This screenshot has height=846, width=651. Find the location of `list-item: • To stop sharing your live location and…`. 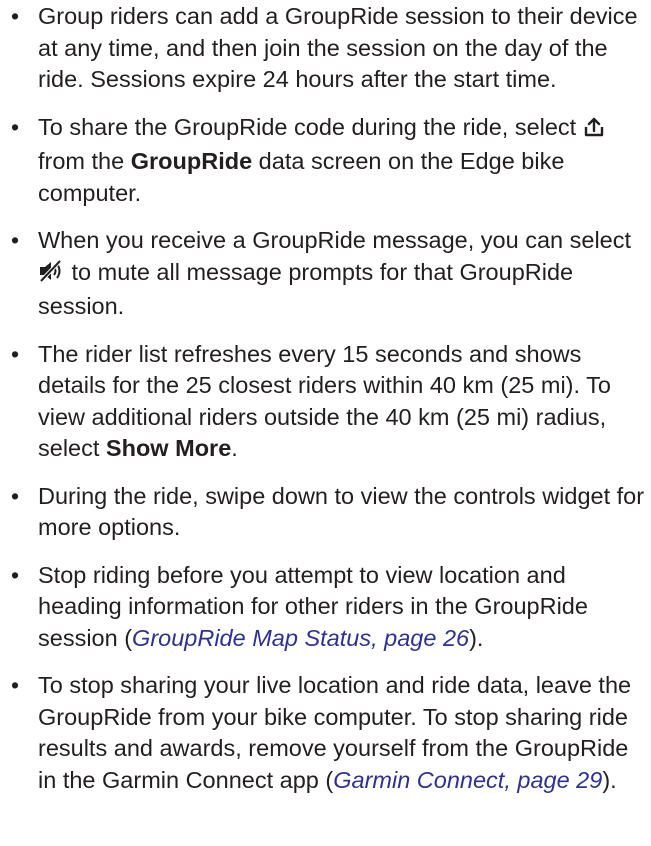

list-item: • To stop sharing your live location and… is located at coordinates (325, 733).